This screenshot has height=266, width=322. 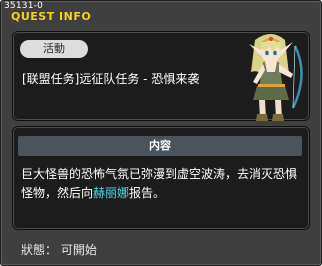 I want to click on quest-description: 巨大怪兽的恐怖气氛已弥漫到虚空波涛，去消灭恐惧怪物，然后向赫丽娜报告。, so click(x=162, y=184).